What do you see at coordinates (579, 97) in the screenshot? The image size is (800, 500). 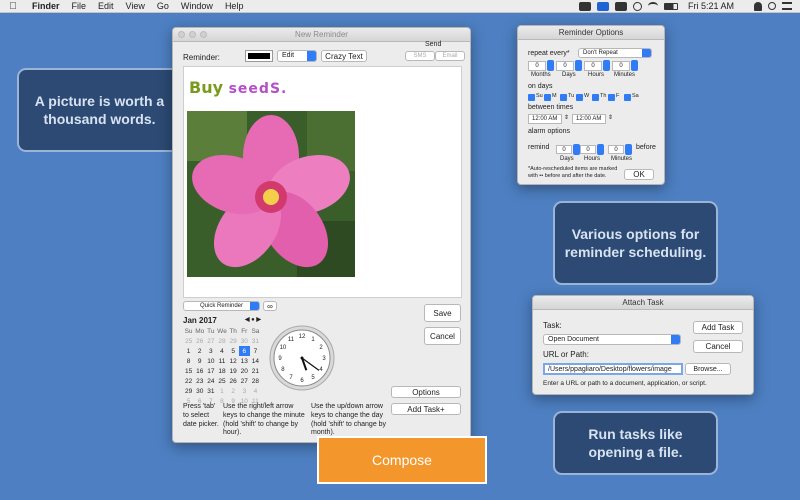 I see `day-checkbox-w` at bounding box center [579, 97].